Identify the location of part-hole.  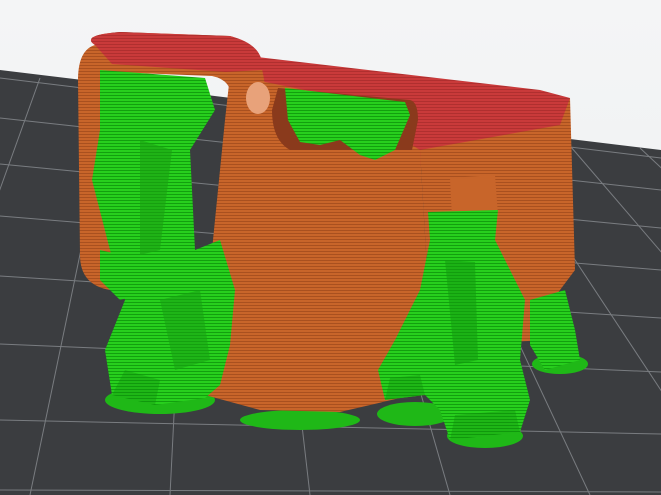
(258, 98).